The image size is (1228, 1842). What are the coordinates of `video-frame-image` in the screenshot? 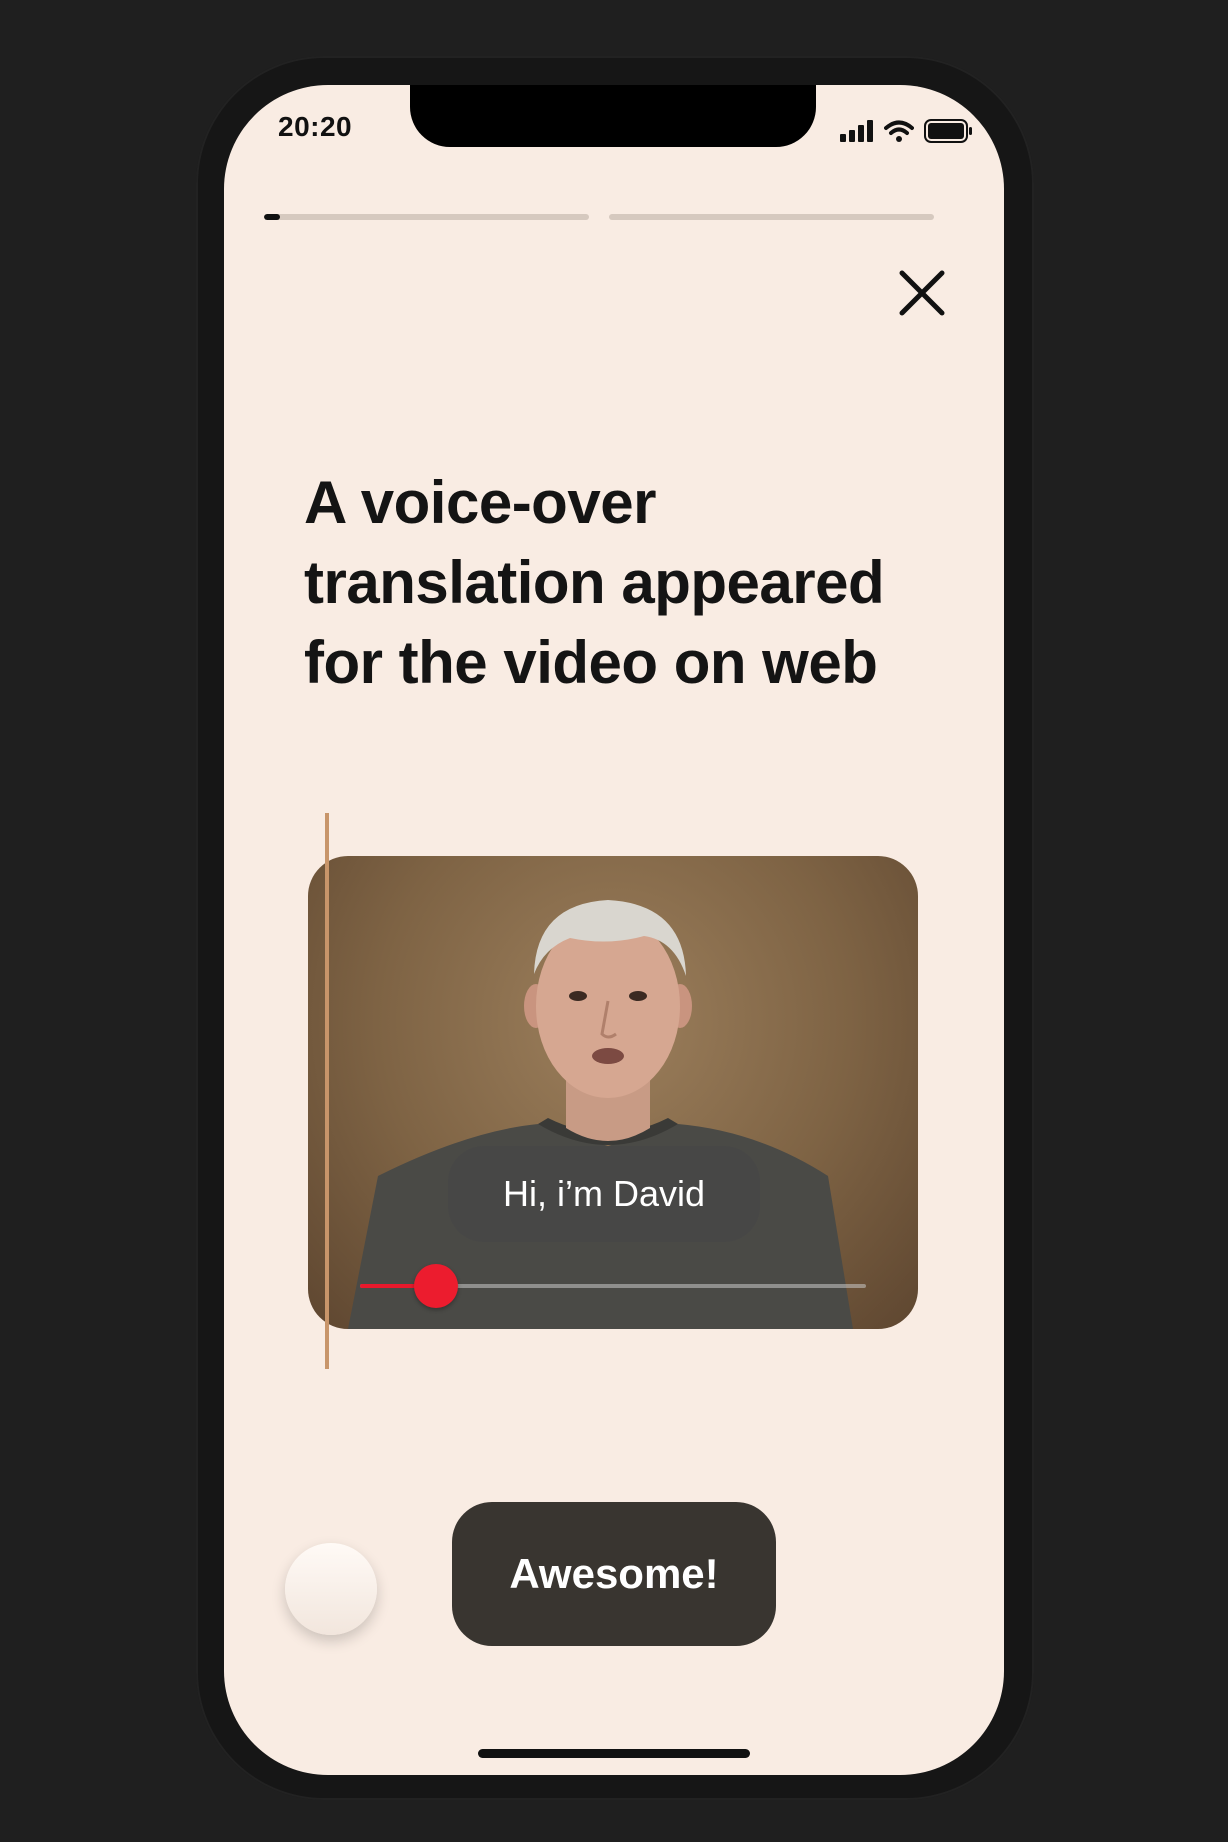 It's located at (600, 1114).